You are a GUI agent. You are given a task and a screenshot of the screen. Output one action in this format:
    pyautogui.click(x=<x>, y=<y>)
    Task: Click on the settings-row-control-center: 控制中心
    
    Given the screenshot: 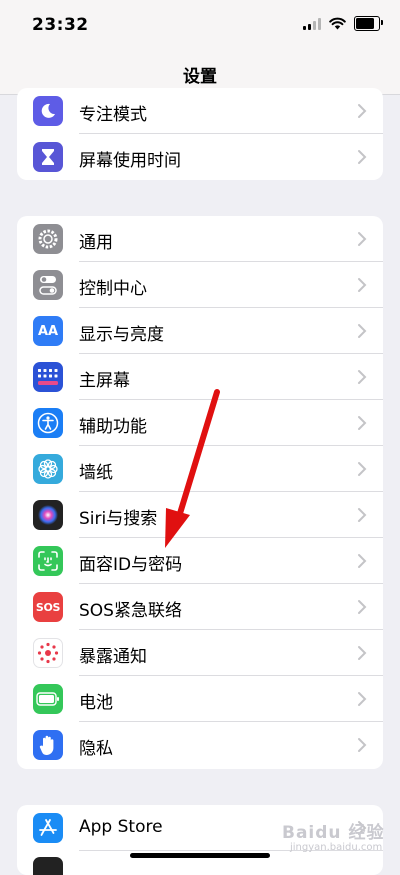 What is the action you would take?
    pyautogui.click(x=200, y=285)
    